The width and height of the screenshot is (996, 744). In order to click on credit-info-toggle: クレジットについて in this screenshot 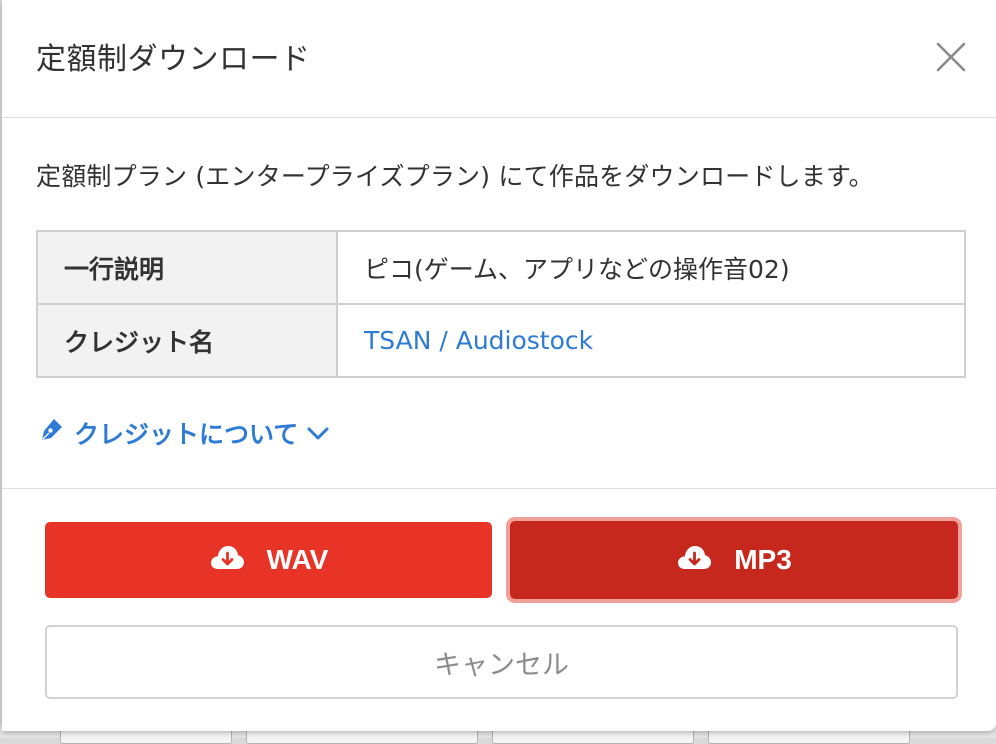, I will do `click(184, 433)`.